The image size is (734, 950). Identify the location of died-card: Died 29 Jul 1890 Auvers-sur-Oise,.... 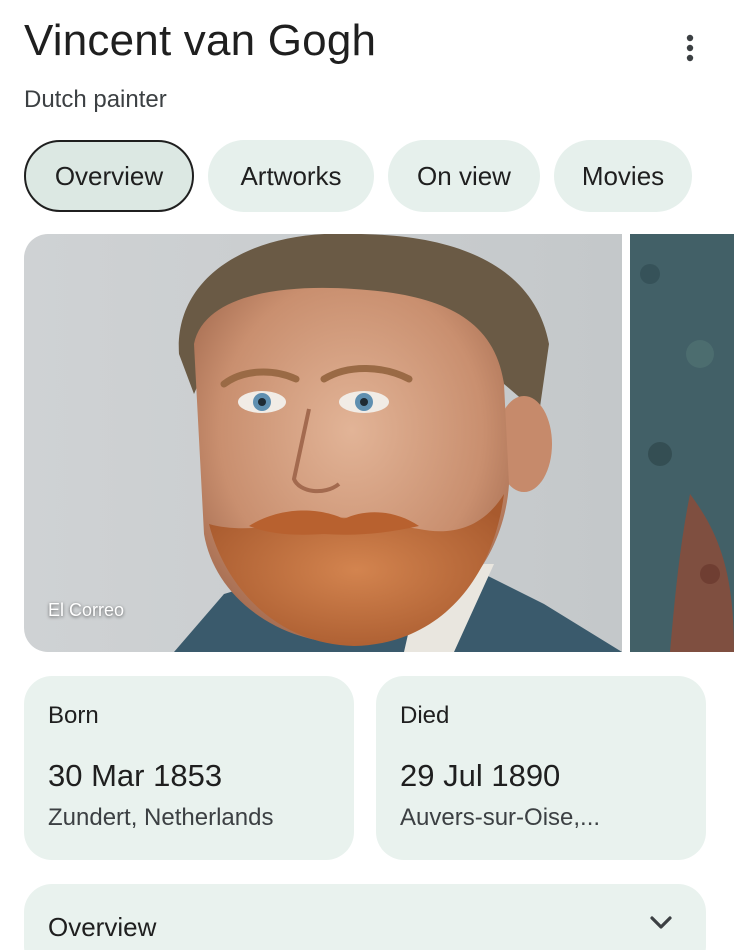
(541, 768).